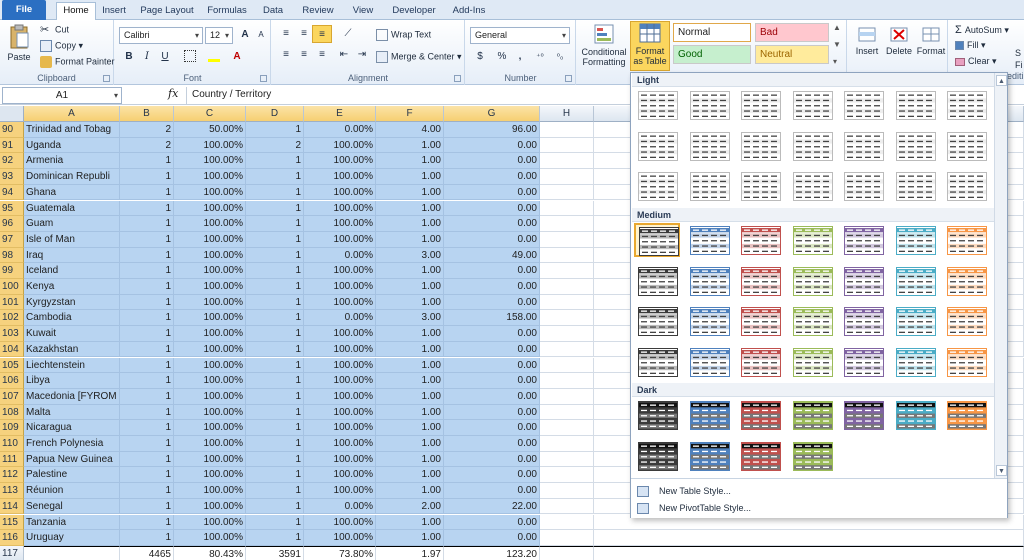 The height and width of the screenshot is (560, 1024). I want to click on sort-filter-partial: S, so click(1018, 53).